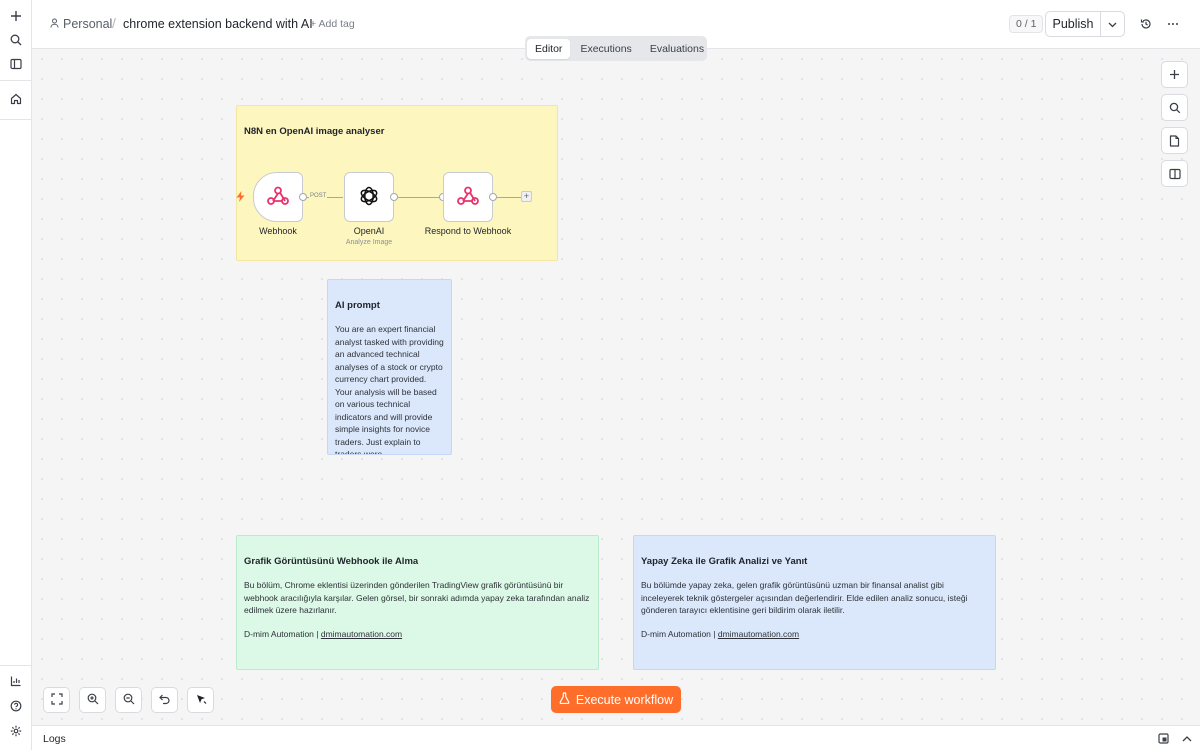  What do you see at coordinates (1174, 173) in the screenshot?
I see `side-panel-icon` at bounding box center [1174, 173].